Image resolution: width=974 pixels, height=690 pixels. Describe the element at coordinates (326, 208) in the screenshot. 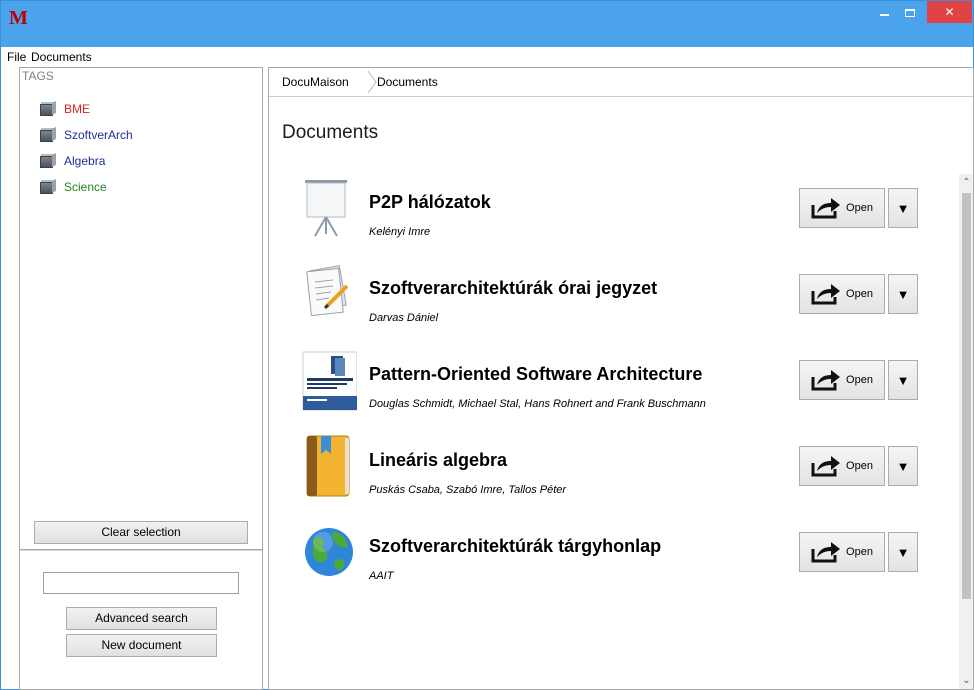

I see `presentation-icon` at that location.